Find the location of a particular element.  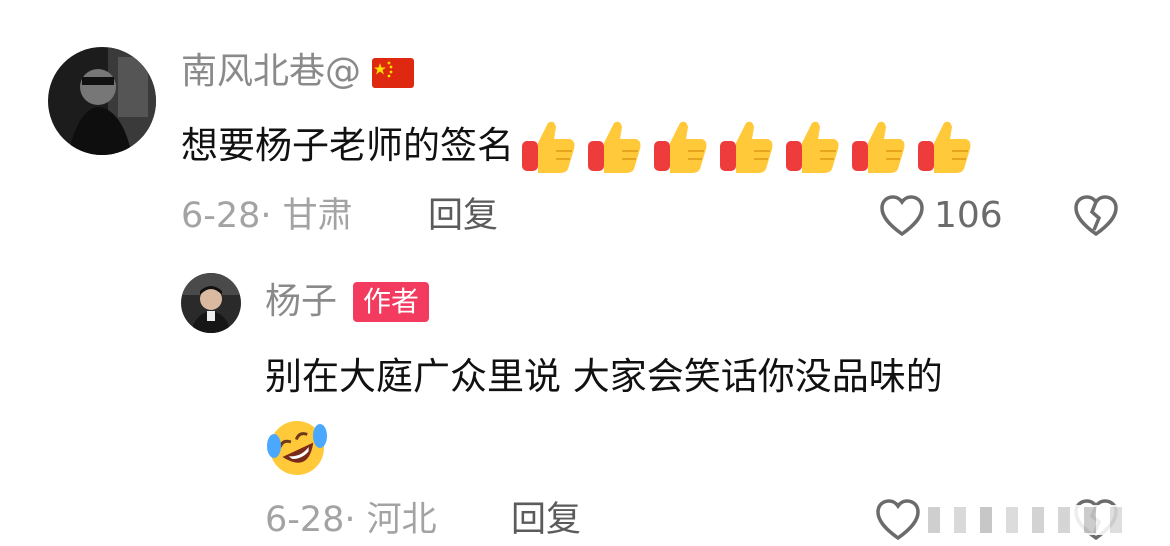

reply-text: 别在大庭广众里说 大家会笑话你没品味的 is located at coordinates (604, 376).